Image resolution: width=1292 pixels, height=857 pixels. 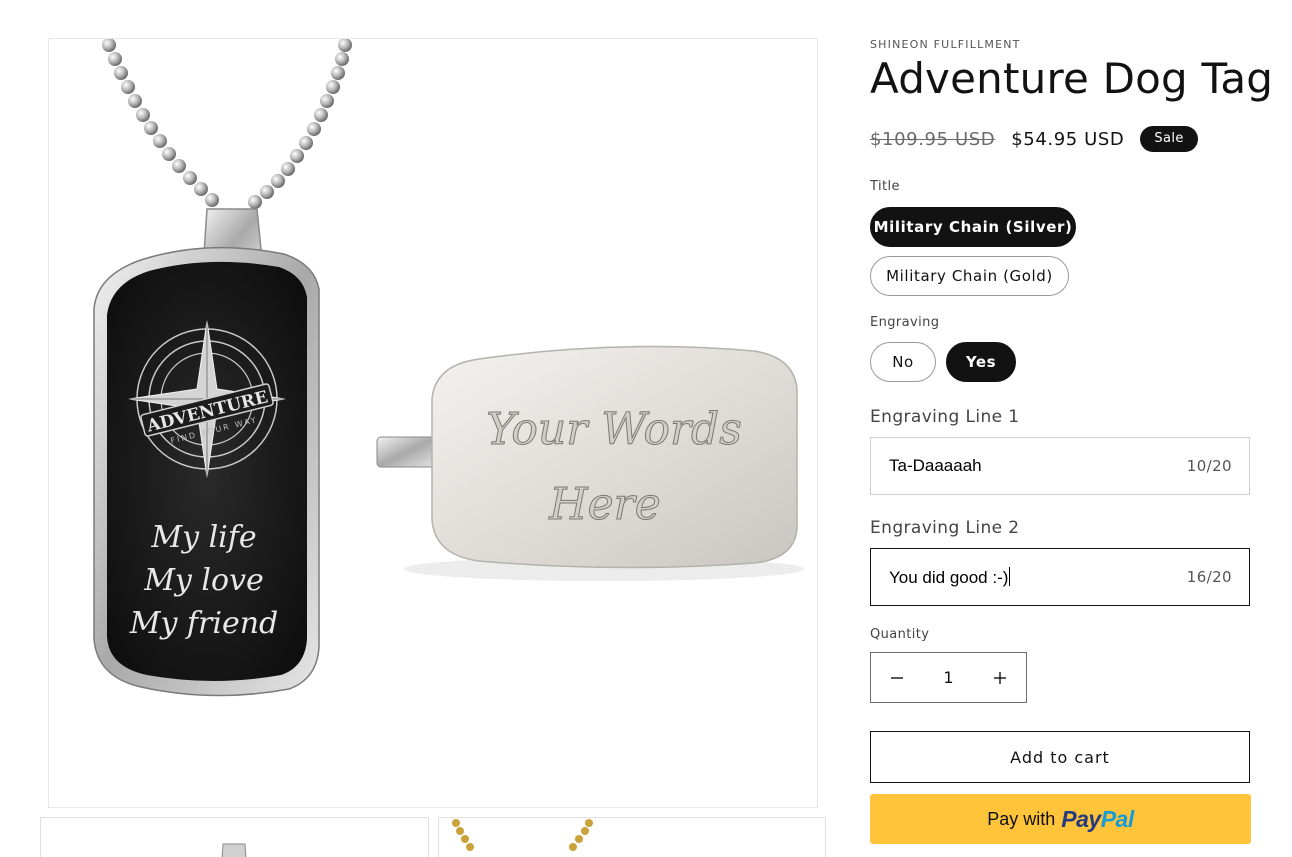 I want to click on price-row: $109.95 USD $54.95 USD Sale, so click(x=1034, y=139).